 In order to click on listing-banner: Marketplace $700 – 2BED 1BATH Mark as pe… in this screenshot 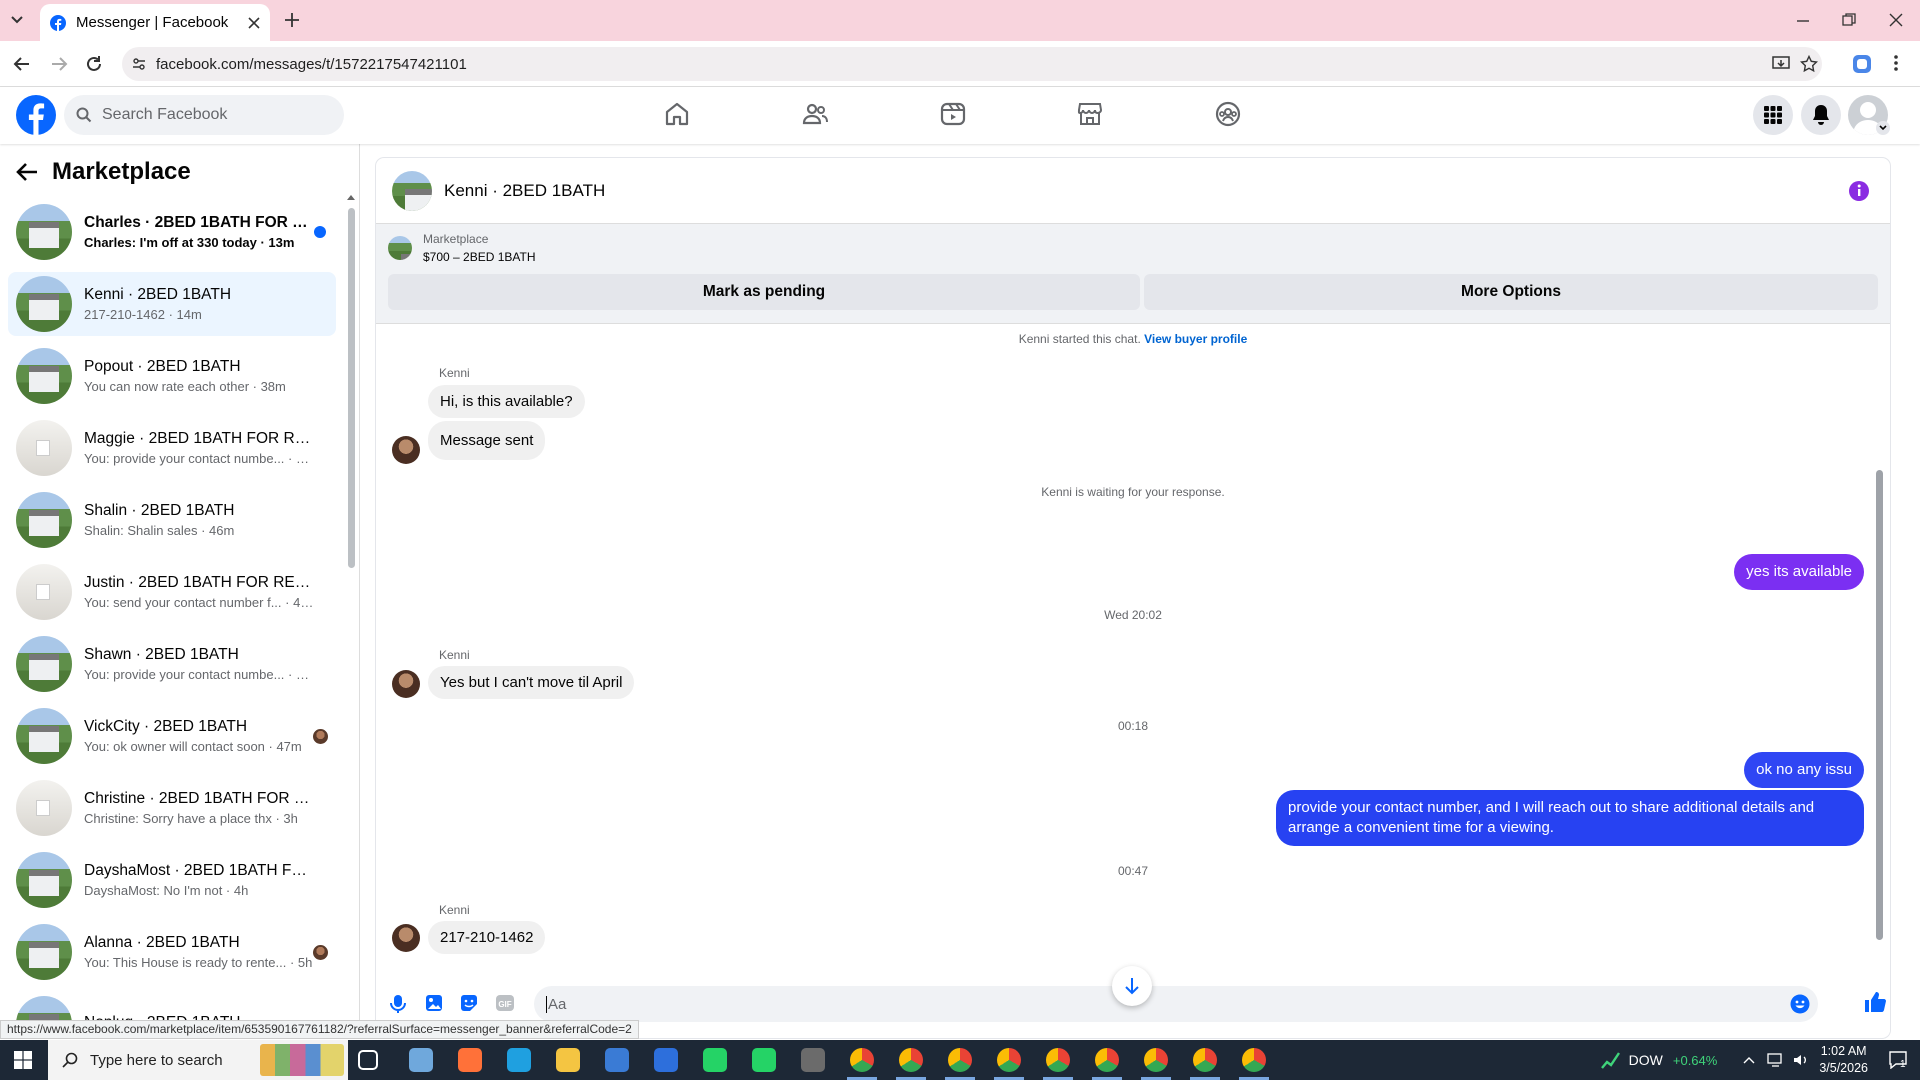, I will do `click(1133, 274)`.